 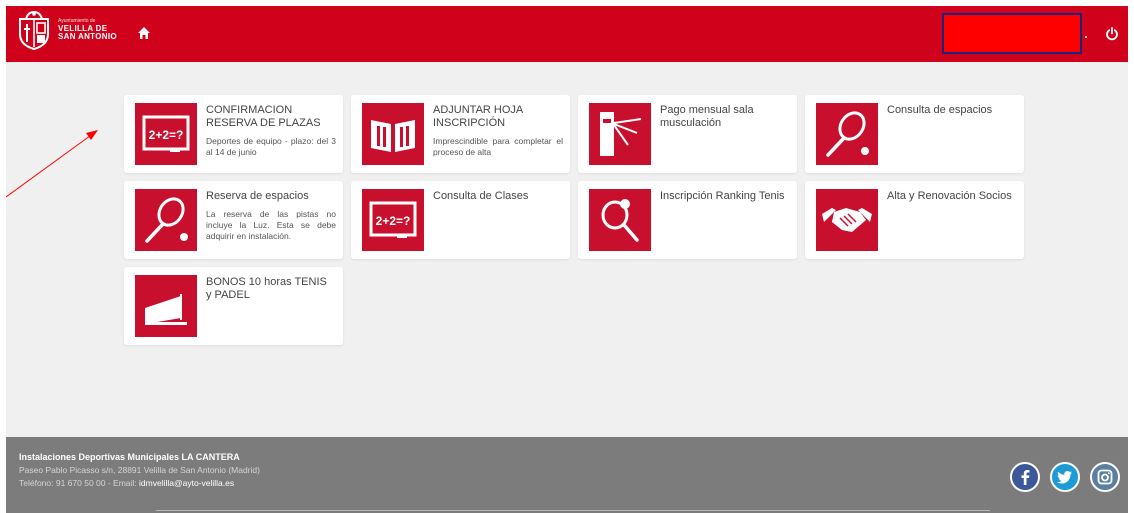 What do you see at coordinates (687, 134) in the screenshot?
I see `service-card-pago-mensual: Pago mensual sala musculación` at bounding box center [687, 134].